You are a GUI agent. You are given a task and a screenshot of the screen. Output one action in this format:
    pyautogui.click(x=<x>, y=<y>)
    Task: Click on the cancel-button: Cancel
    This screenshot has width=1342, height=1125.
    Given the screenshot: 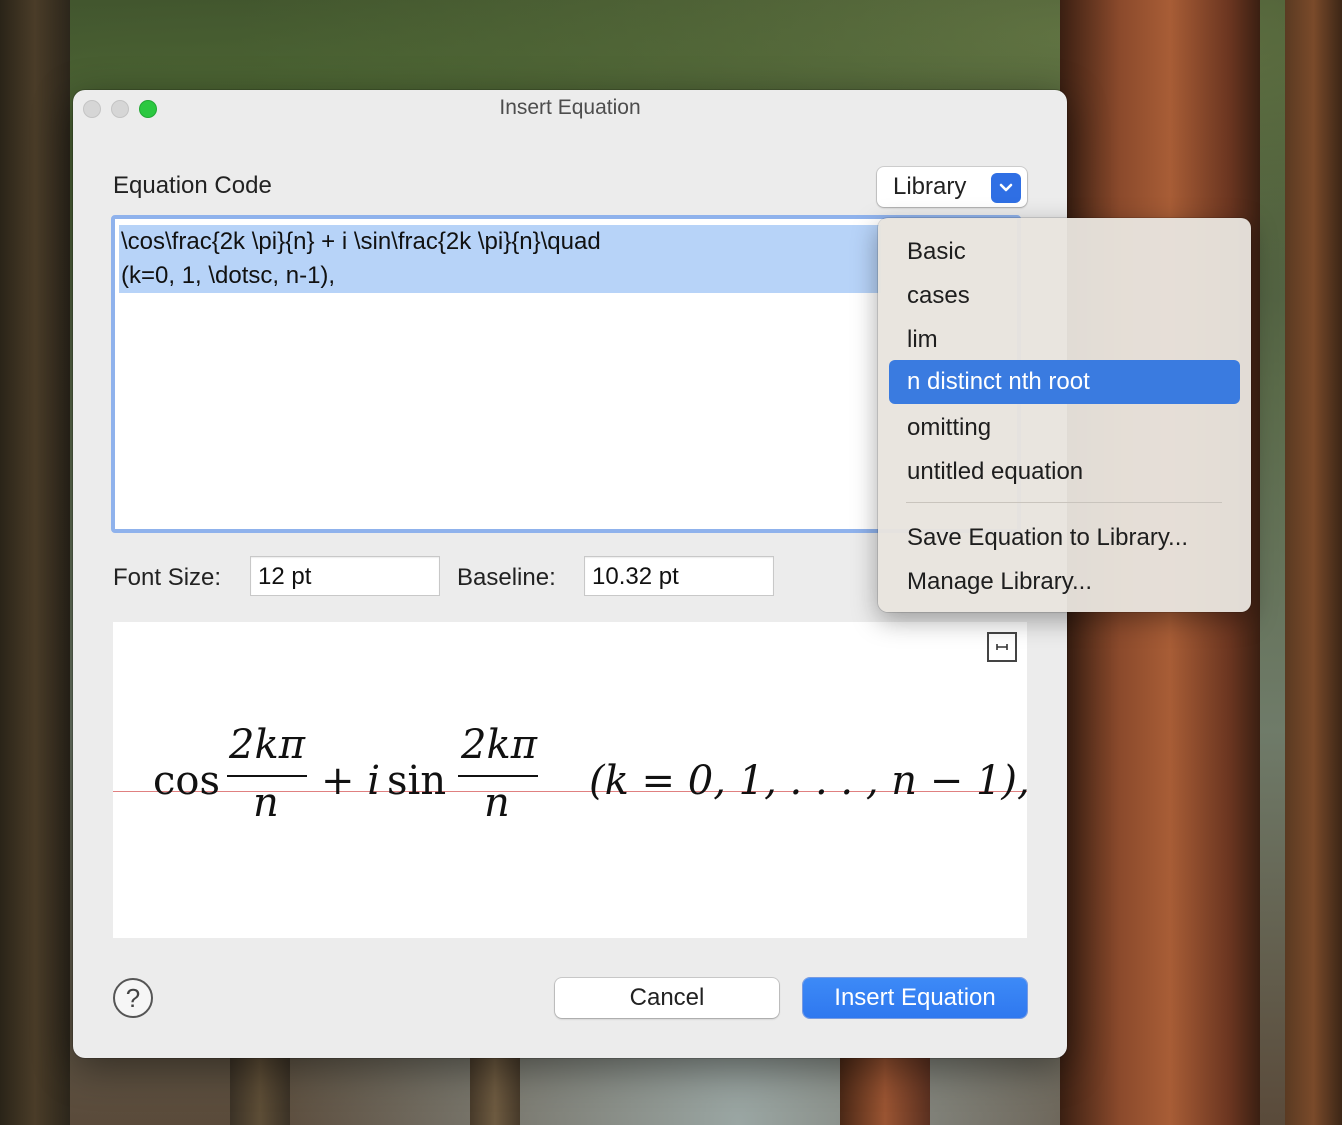 What is the action you would take?
    pyautogui.click(x=667, y=998)
    